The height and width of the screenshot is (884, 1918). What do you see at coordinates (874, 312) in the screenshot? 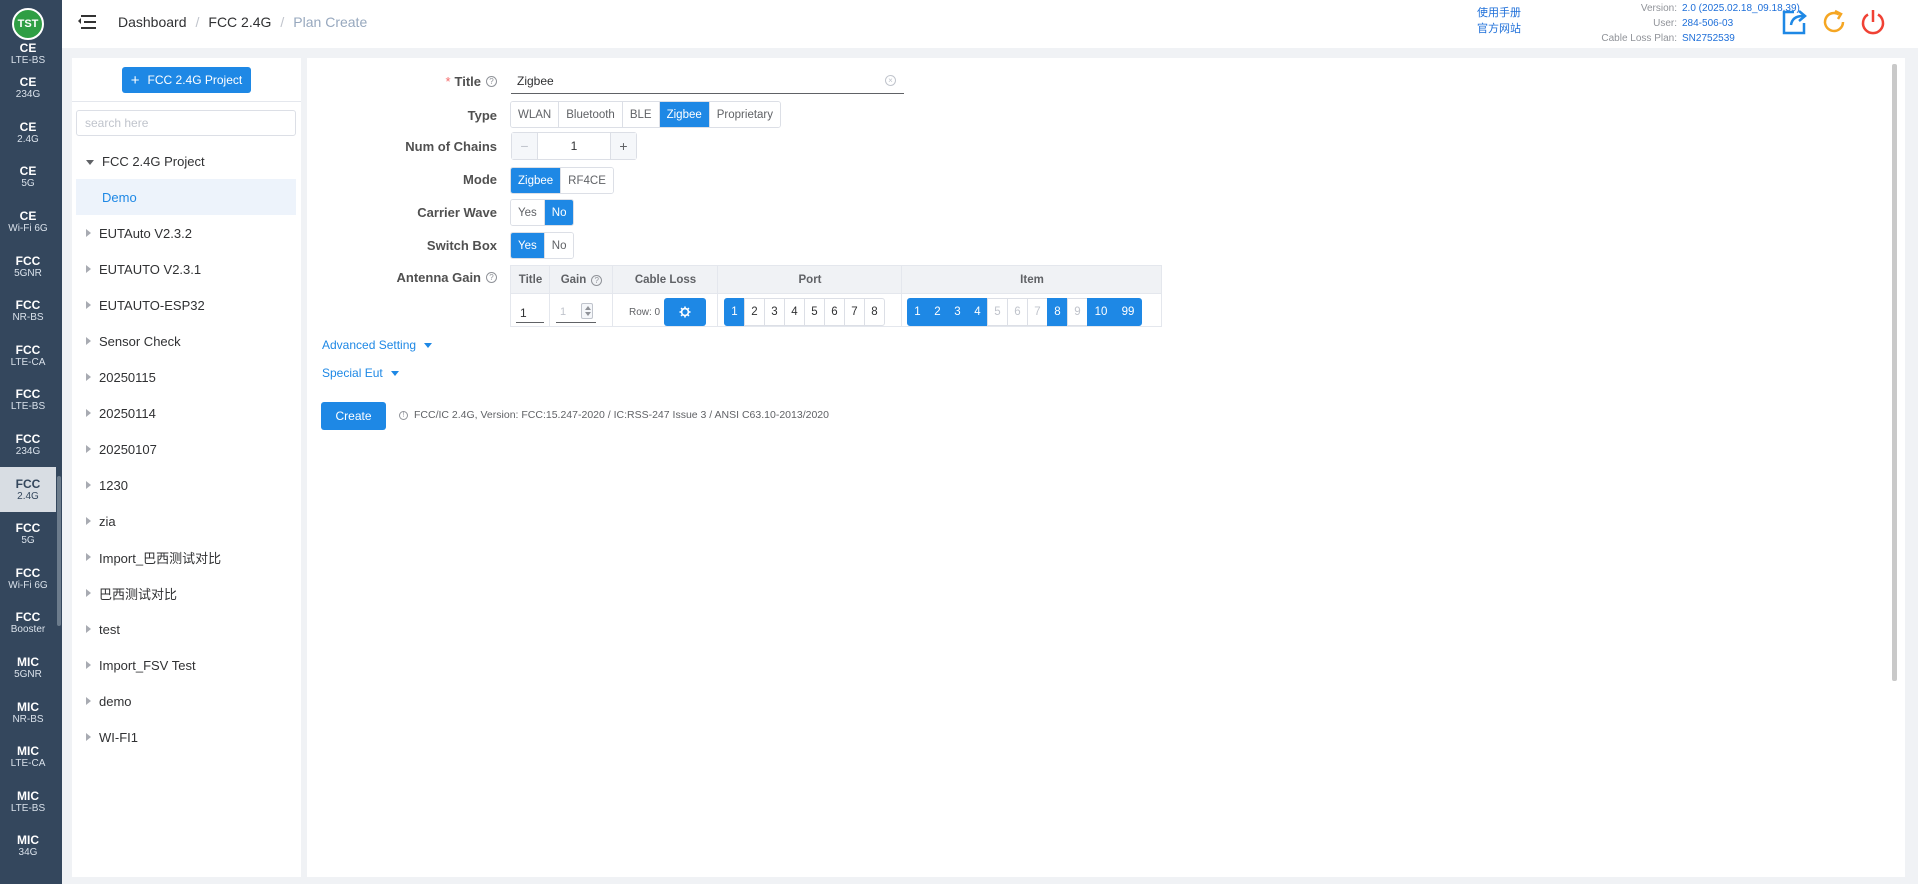
I see `port-chip-8: 8` at bounding box center [874, 312].